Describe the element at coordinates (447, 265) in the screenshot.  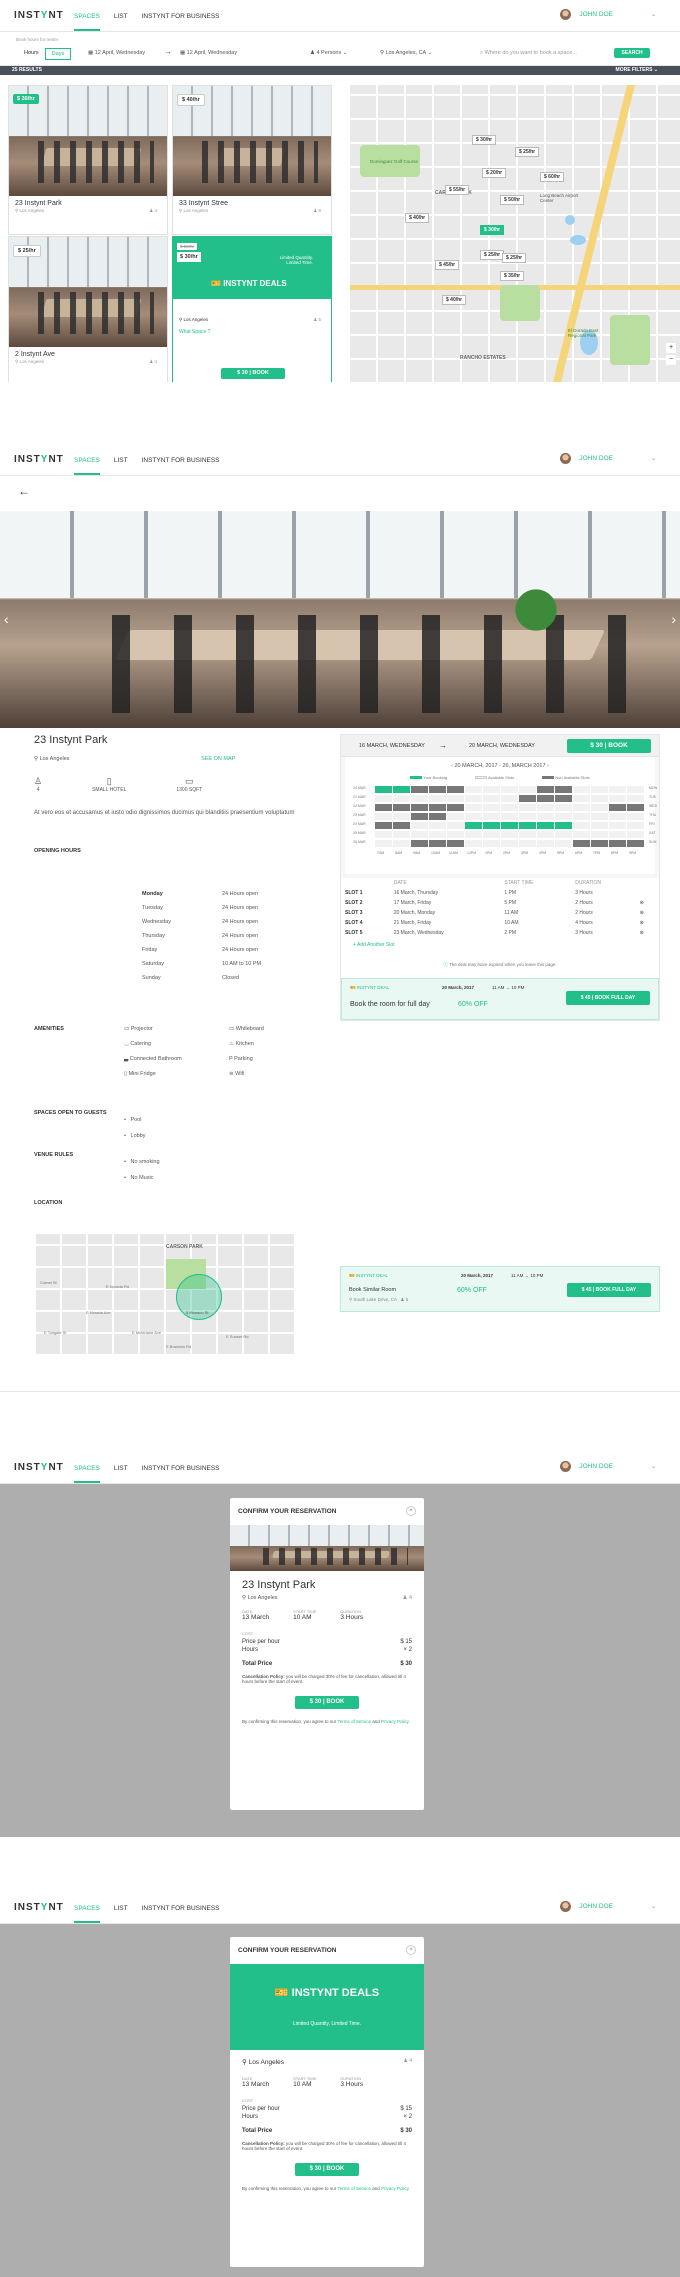
I see `map-pin: $ 45/hr` at that location.